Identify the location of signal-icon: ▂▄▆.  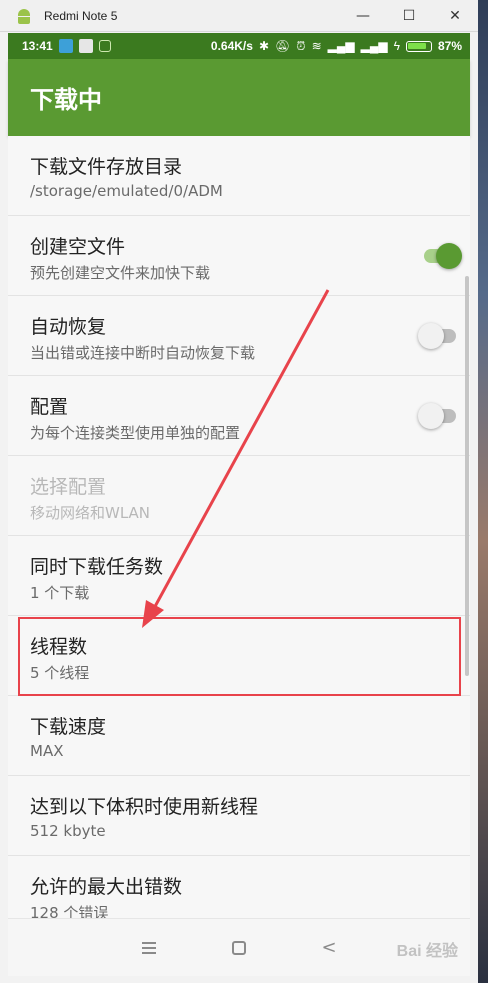
(341, 46).